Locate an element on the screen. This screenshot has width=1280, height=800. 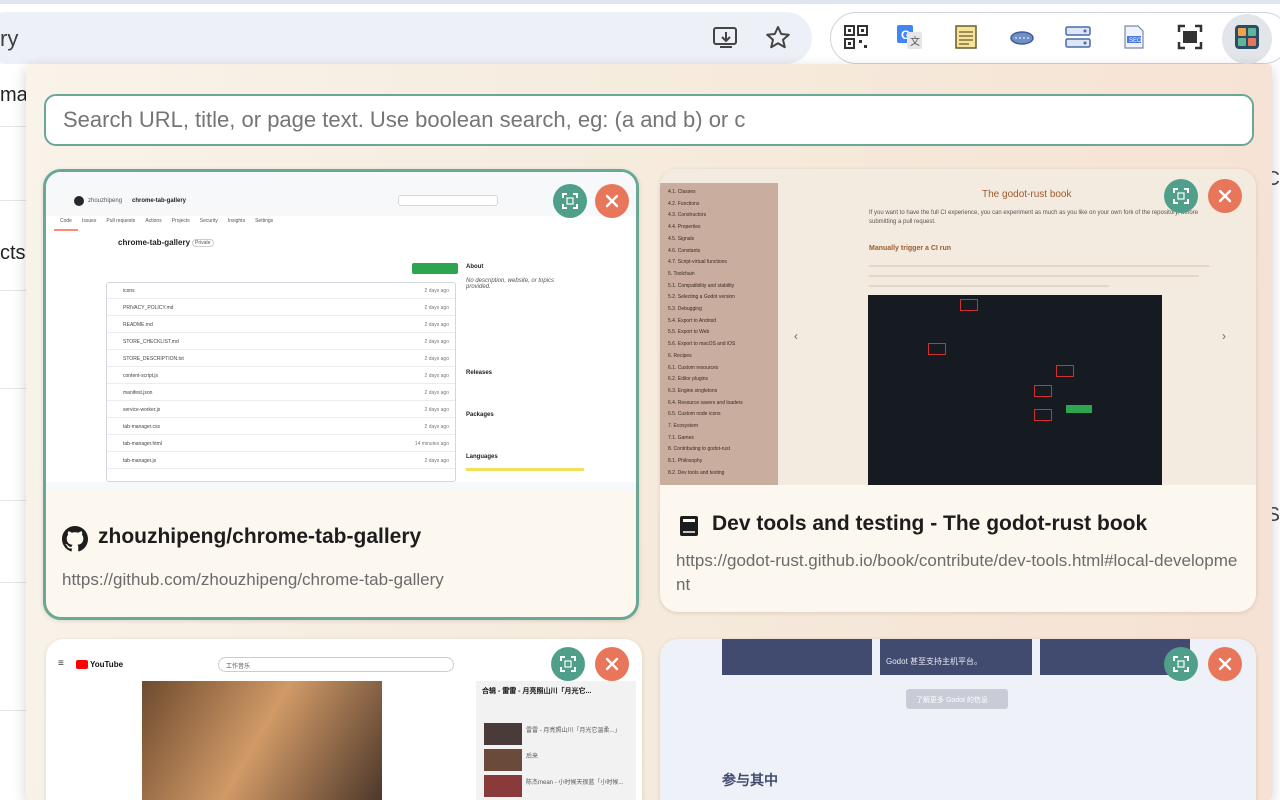
repo-tab: Code is located at coordinates (66, 221).